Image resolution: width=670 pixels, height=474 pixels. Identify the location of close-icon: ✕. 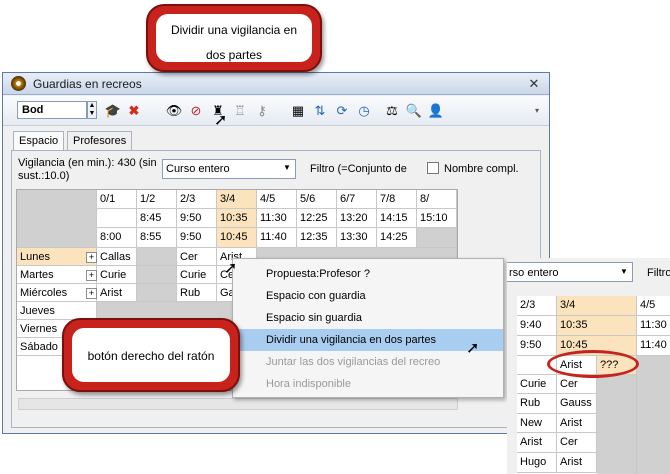
(534, 84).